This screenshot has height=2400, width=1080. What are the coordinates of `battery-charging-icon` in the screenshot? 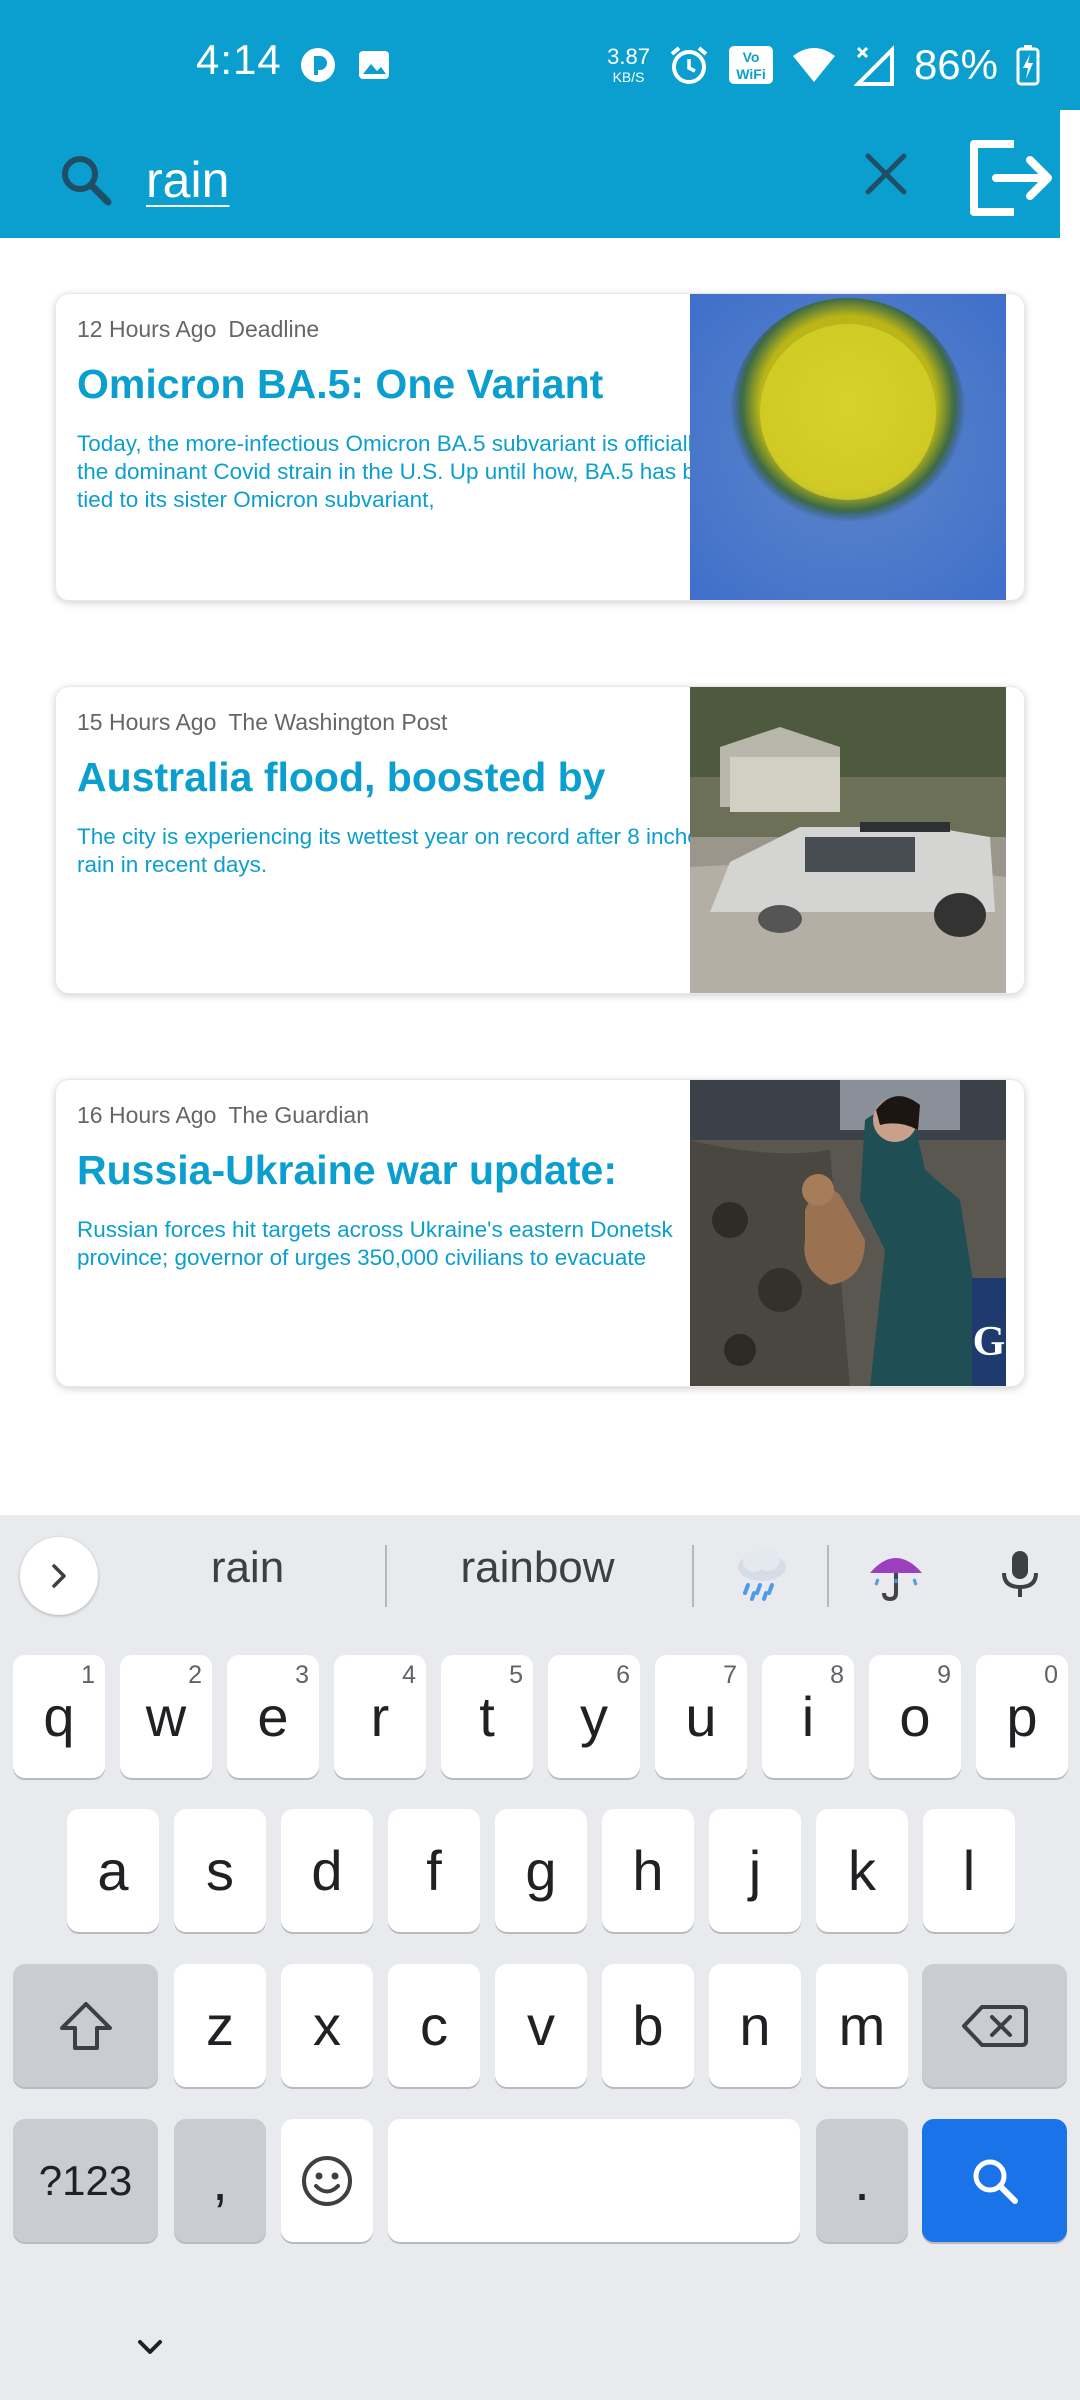 It's located at (1028, 65).